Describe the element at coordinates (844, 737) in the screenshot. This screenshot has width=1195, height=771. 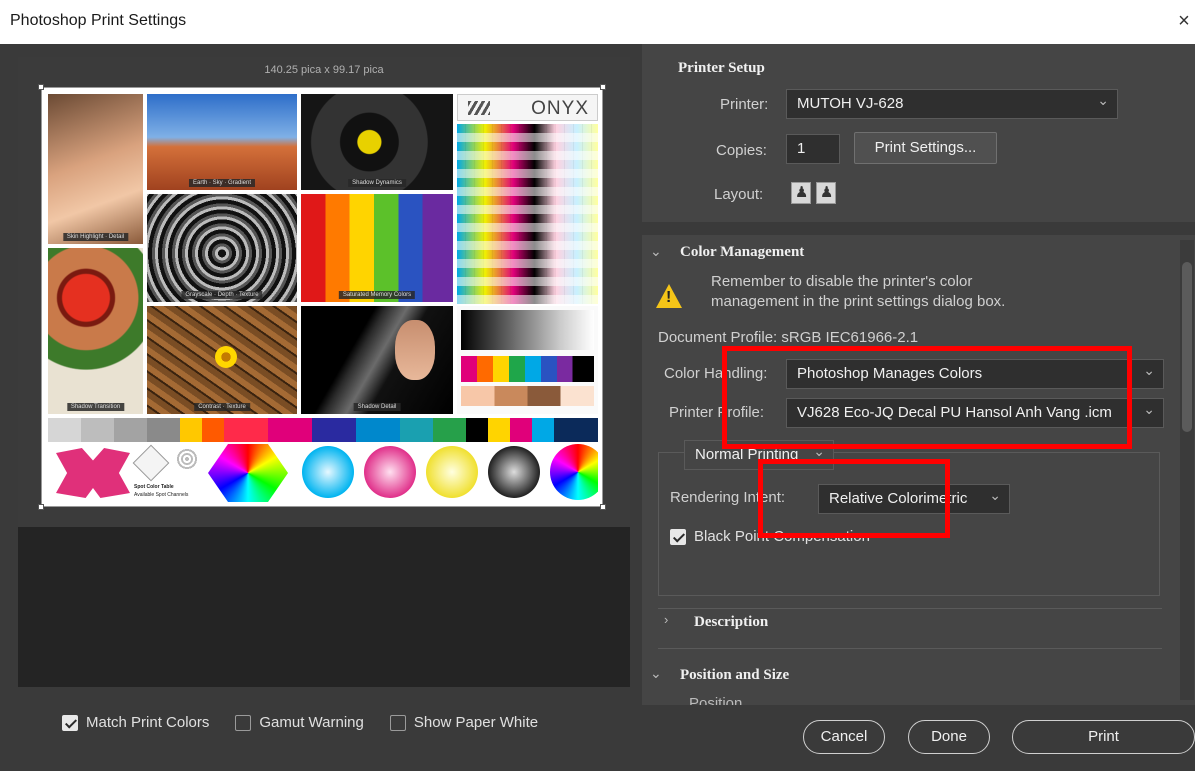
I see `cancel-button: Cancel` at that location.